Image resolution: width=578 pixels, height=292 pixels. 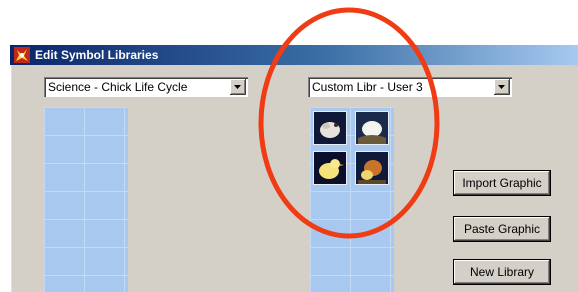 What do you see at coordinates (352, 199) in the screenshot?
I see `right-symbol-grid` at bounding box center [352, 199].